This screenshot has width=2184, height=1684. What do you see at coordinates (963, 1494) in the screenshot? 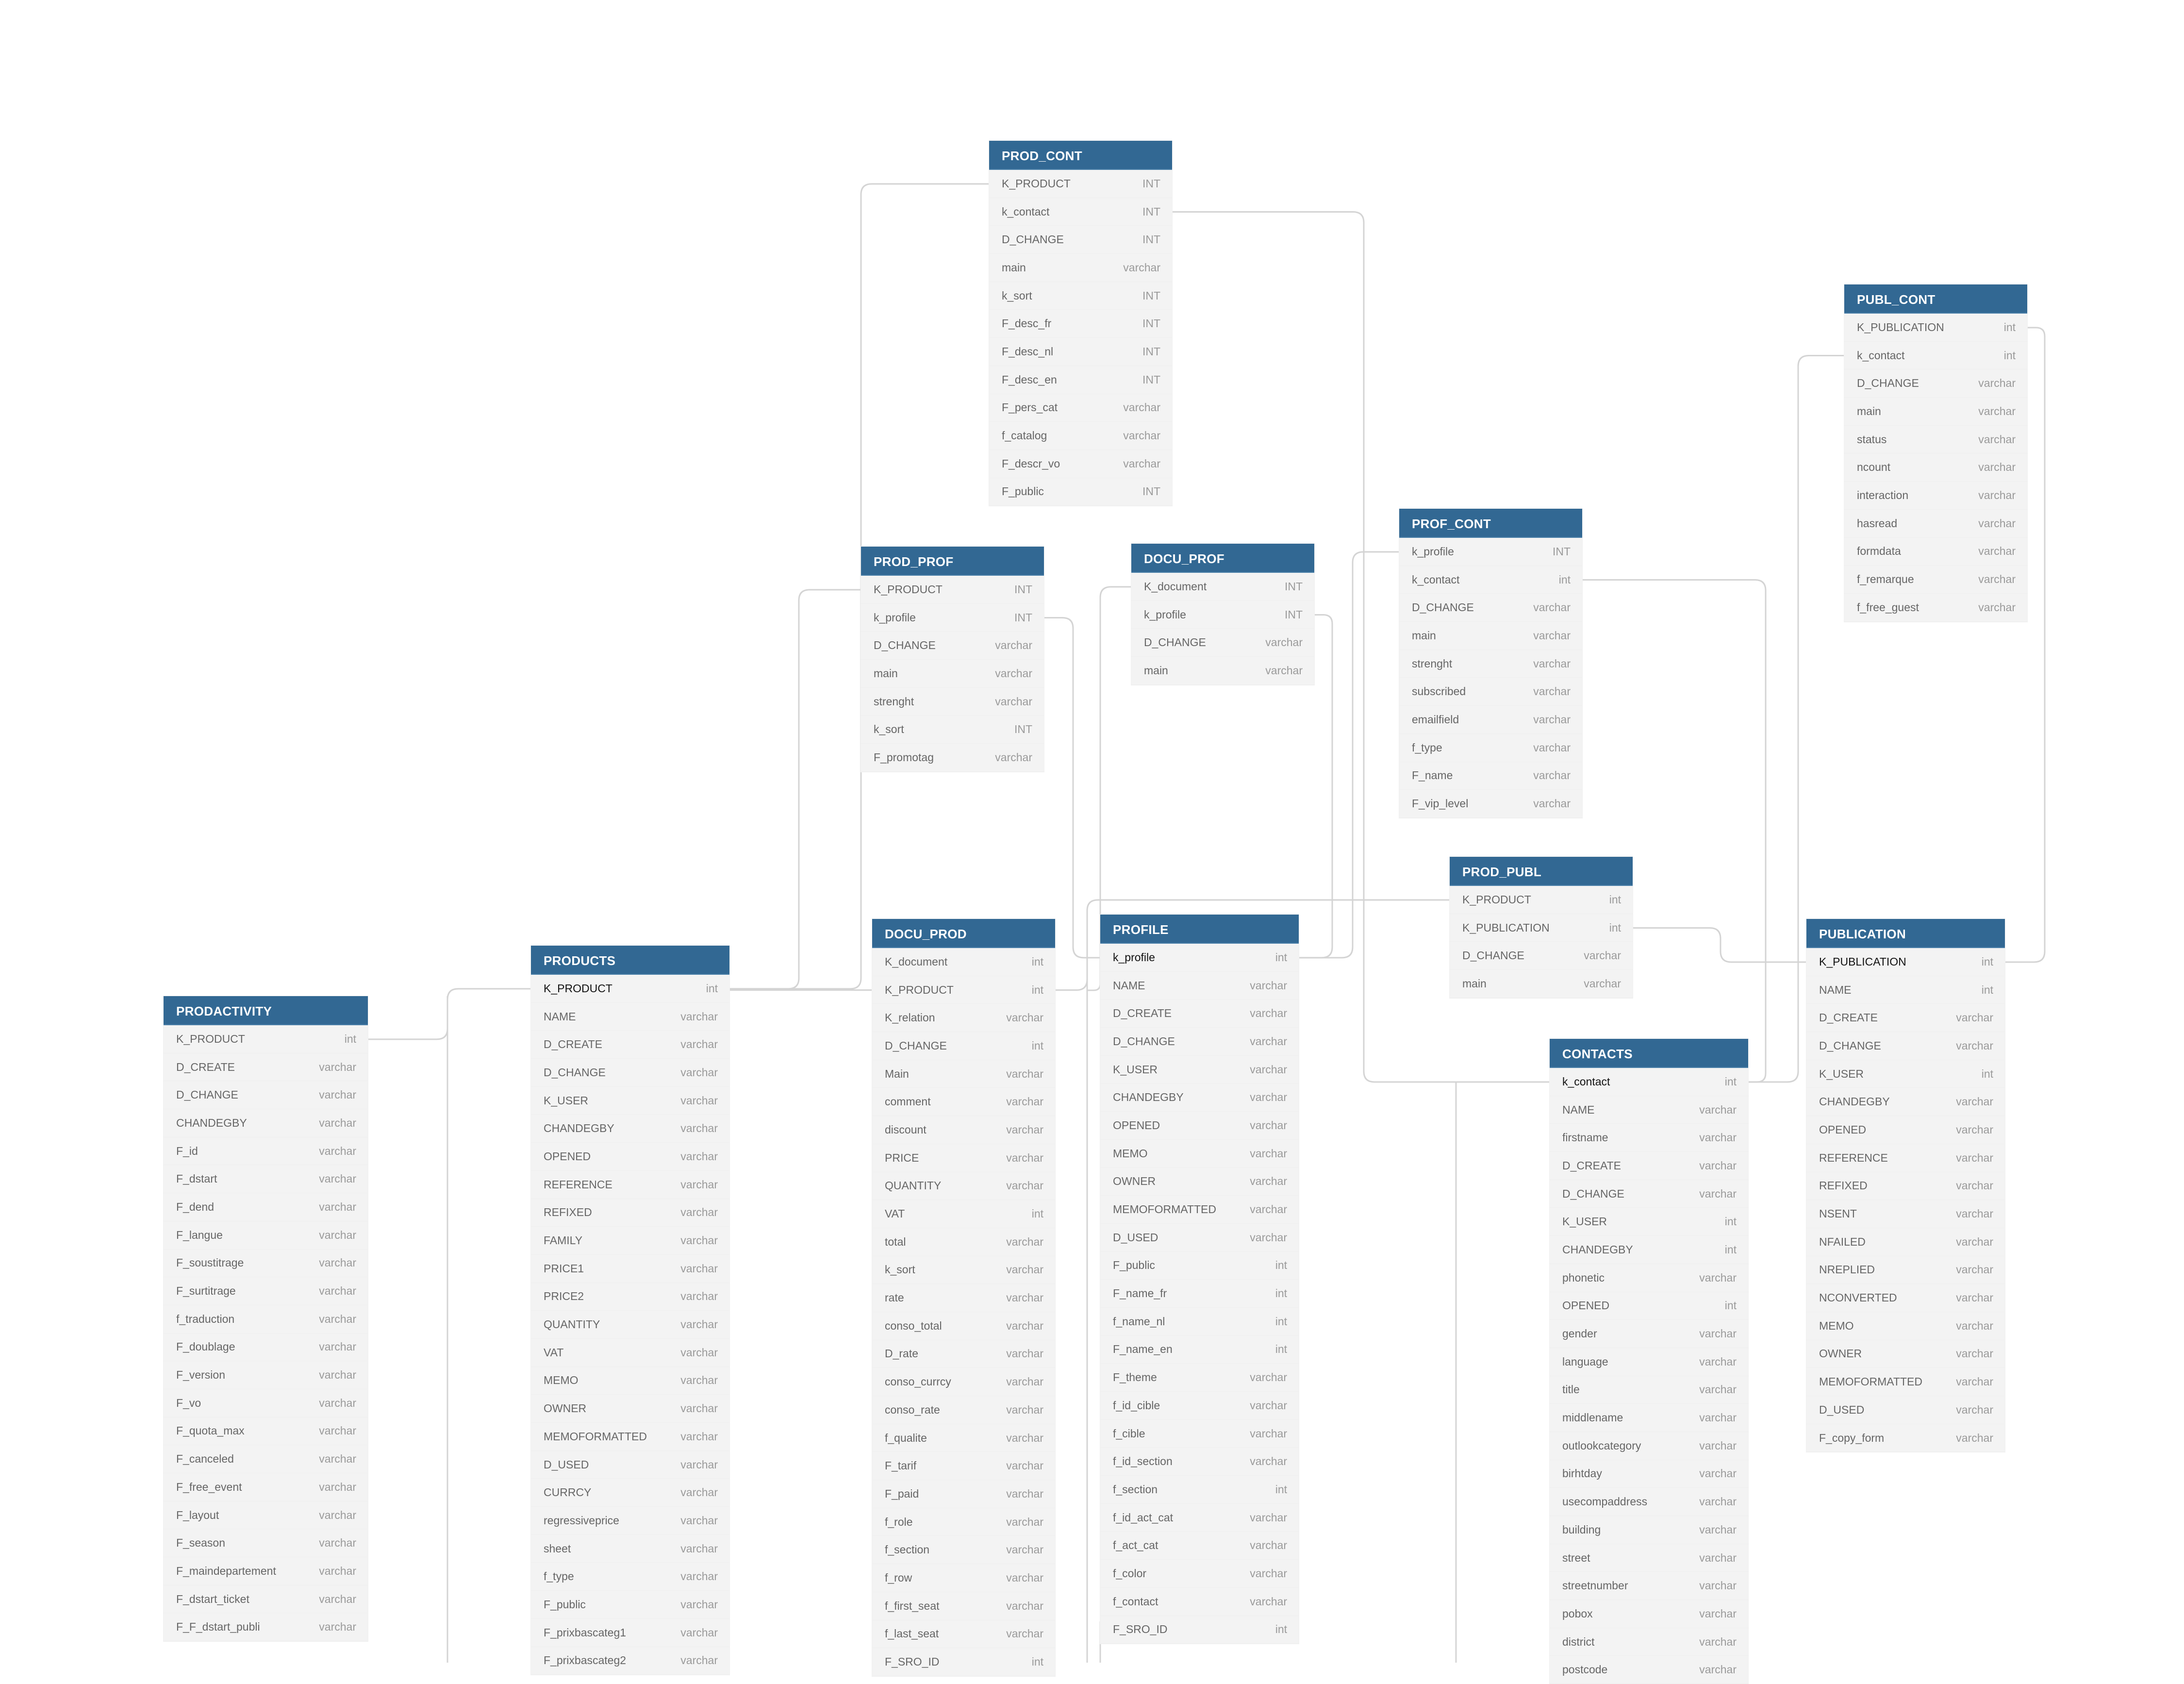
I see `field-row: F_paid varchar` at bounding box center [963, 1494].